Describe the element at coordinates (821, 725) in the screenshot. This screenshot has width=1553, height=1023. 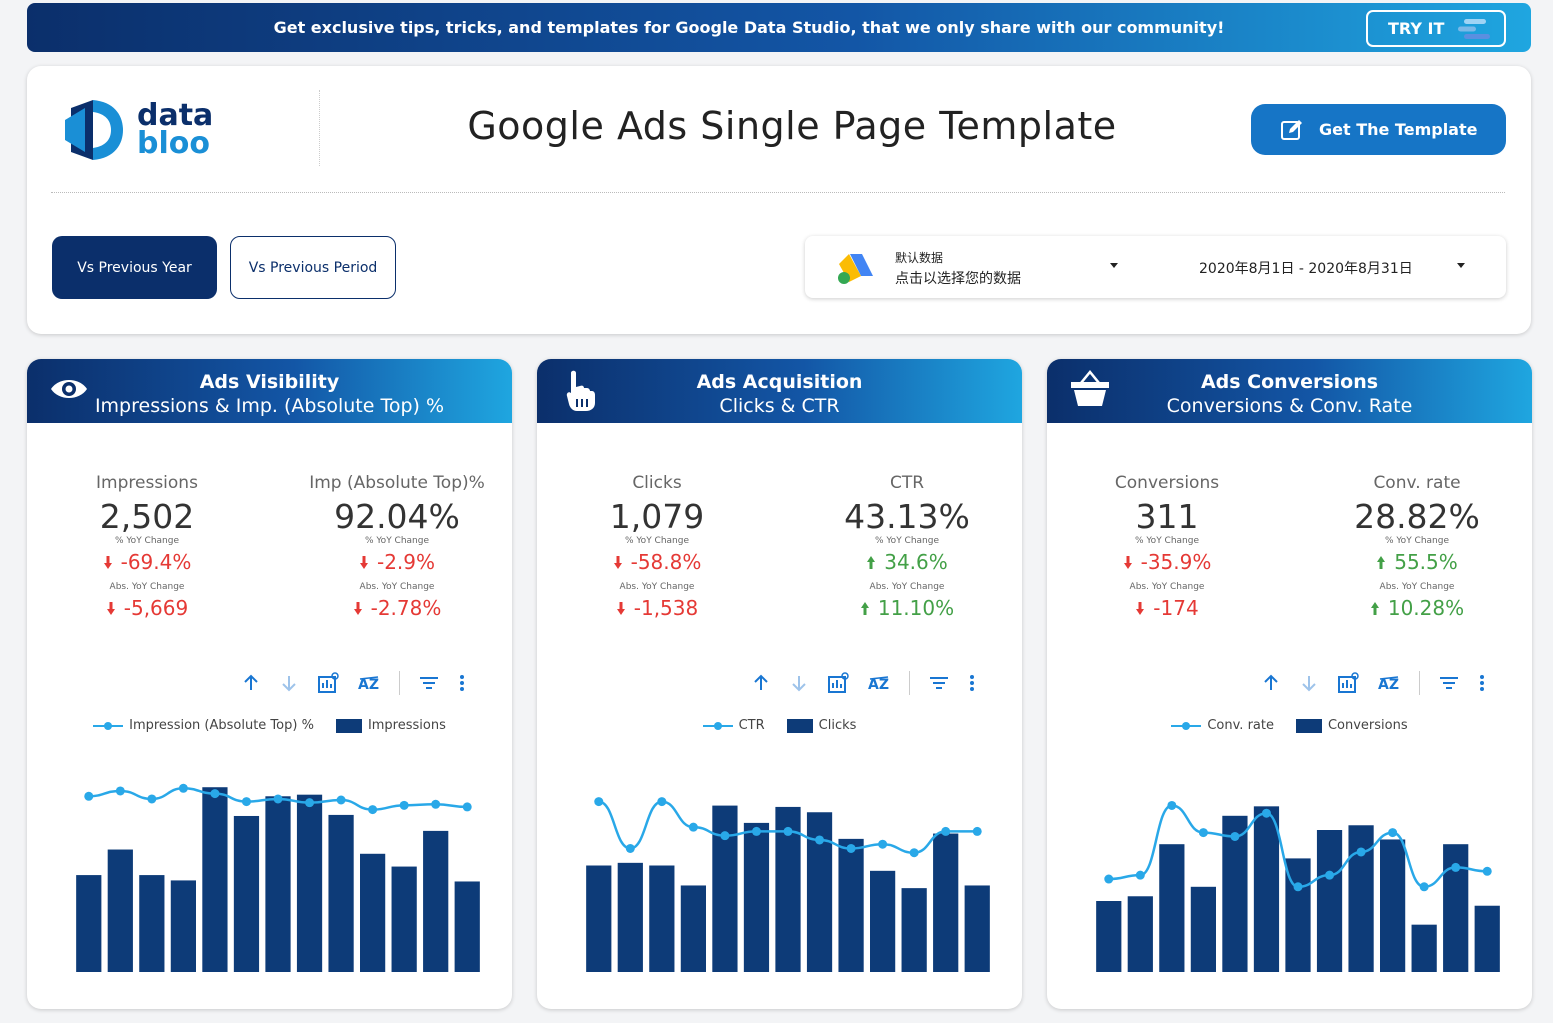
I see `legend-item-bar: Clicks` at that location.